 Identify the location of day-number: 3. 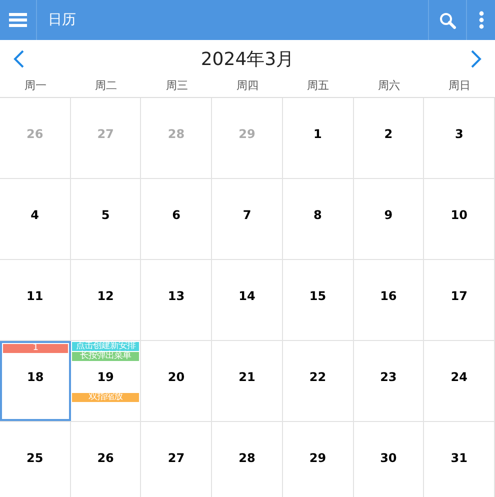
(459, 134).